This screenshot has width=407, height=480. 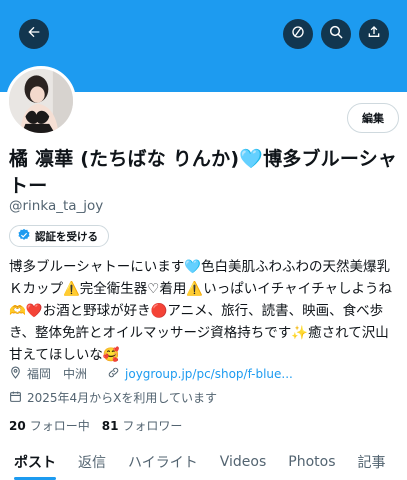 What do you see at coordinates (110, 426) in the screenshot?
I see `followers-count: 81` at bounding box center [110, 426].